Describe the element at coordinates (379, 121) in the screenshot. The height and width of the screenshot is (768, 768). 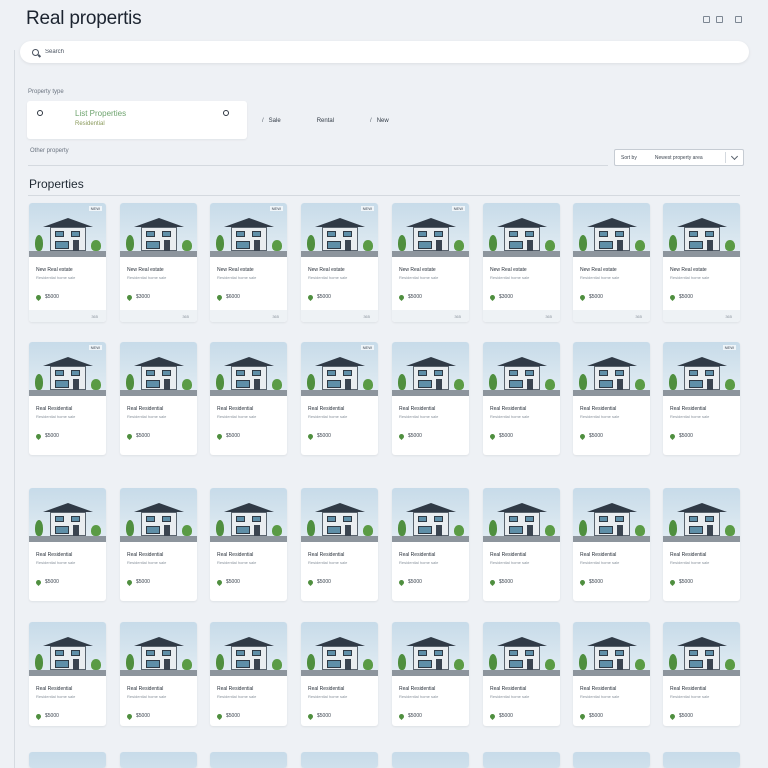
I see `tab-new: / New` at that location.